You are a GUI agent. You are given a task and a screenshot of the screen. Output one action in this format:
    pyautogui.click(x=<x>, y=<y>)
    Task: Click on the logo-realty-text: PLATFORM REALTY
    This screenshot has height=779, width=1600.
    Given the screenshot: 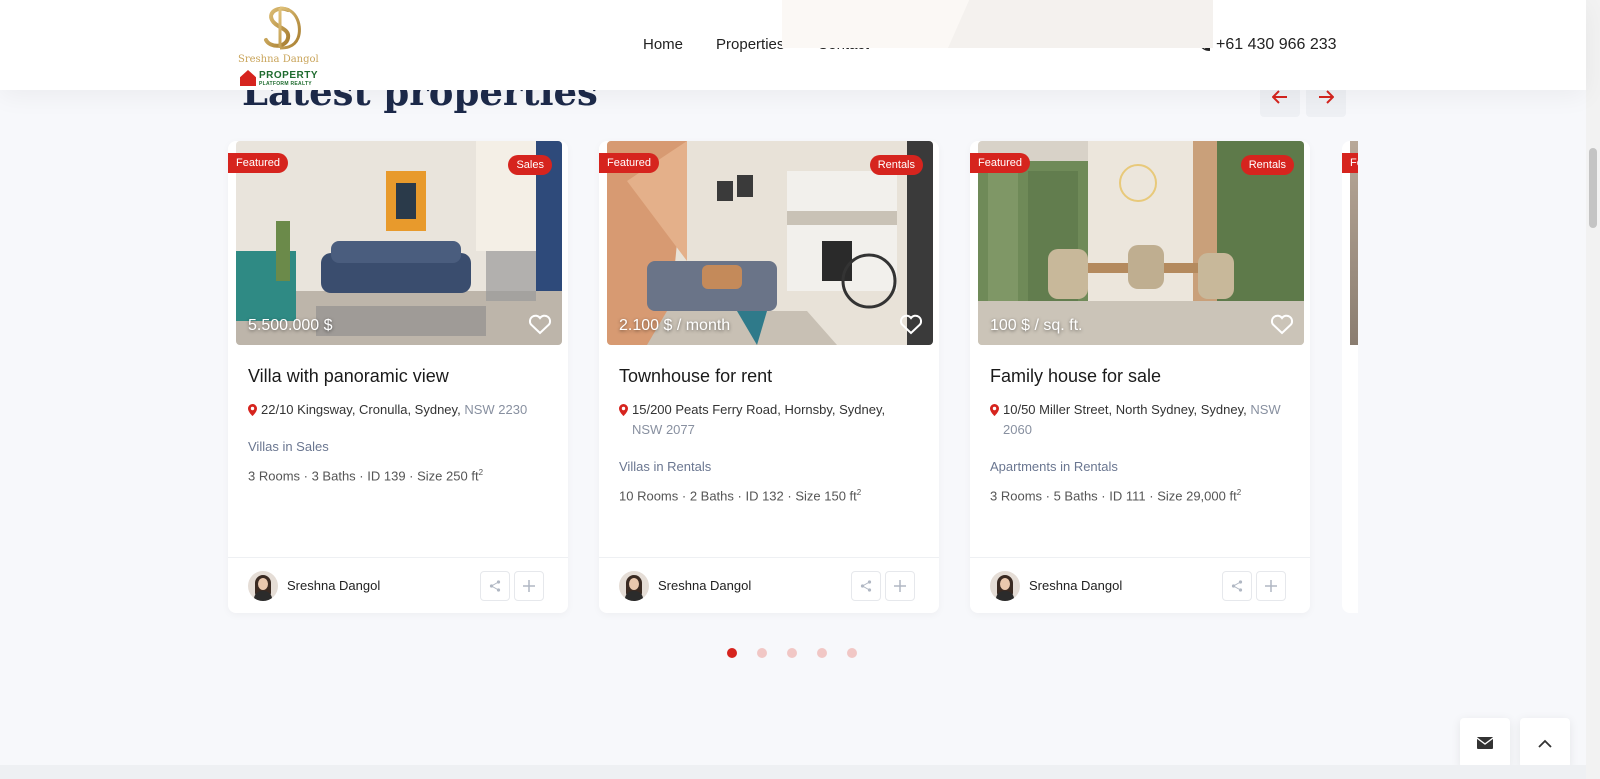 What is the action you would take?
    pyautogui.click(x=285, y=84)
    